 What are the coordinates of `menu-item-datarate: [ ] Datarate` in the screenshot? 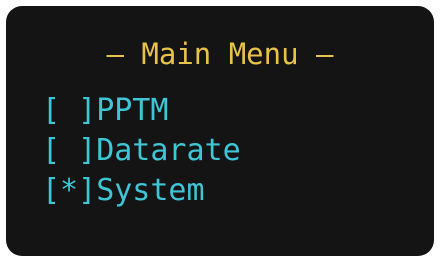 It's located at (141, 150).